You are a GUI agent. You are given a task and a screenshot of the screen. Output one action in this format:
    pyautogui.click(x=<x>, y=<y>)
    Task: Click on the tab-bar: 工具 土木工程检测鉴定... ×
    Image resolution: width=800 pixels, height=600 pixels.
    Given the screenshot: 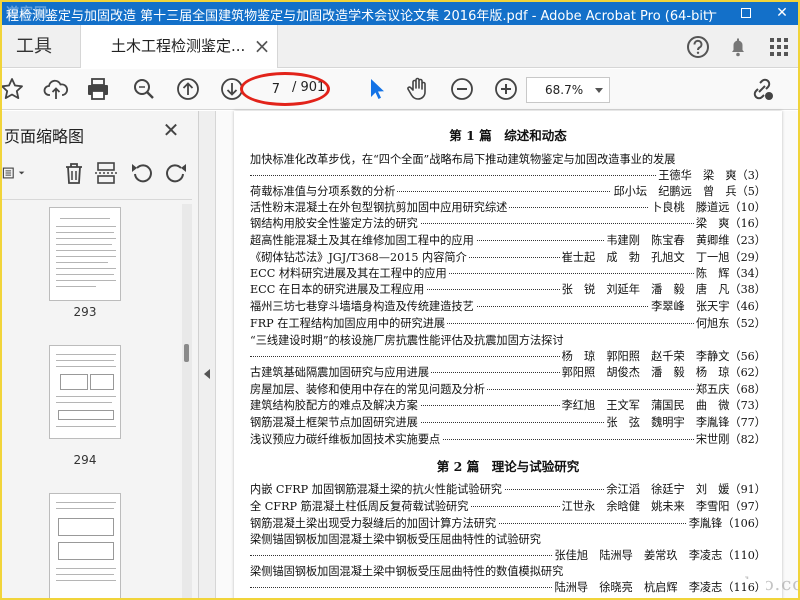 What is the action you would take?
    pyautogui.click(x=400, y=46)
    